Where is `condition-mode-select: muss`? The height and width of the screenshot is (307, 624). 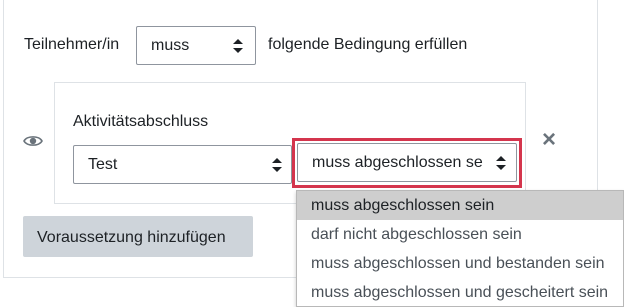
condition-mode-select: muss is located at coordinates (196, 45).